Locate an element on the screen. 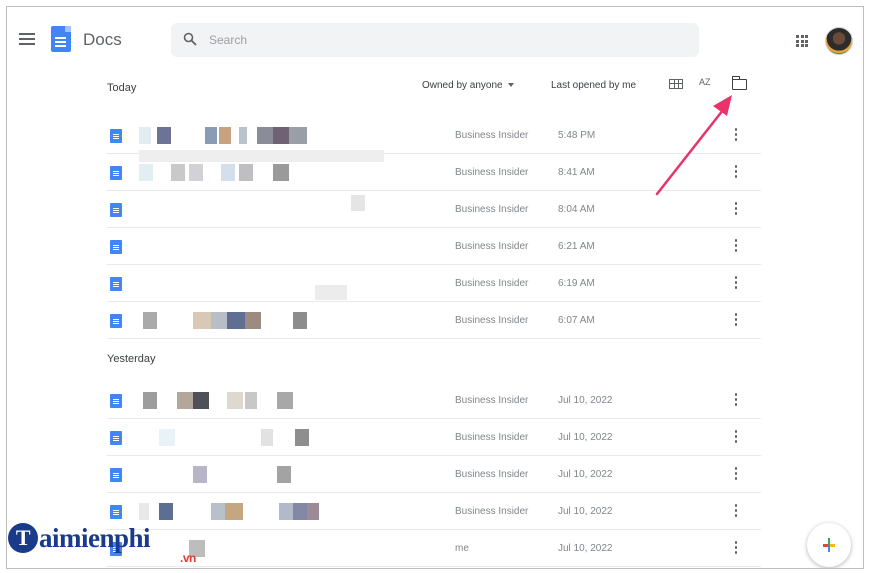 This screenshot has width=870, height=573. doc-last-opened: 8:04 AM is located at coordinates (576, 209).